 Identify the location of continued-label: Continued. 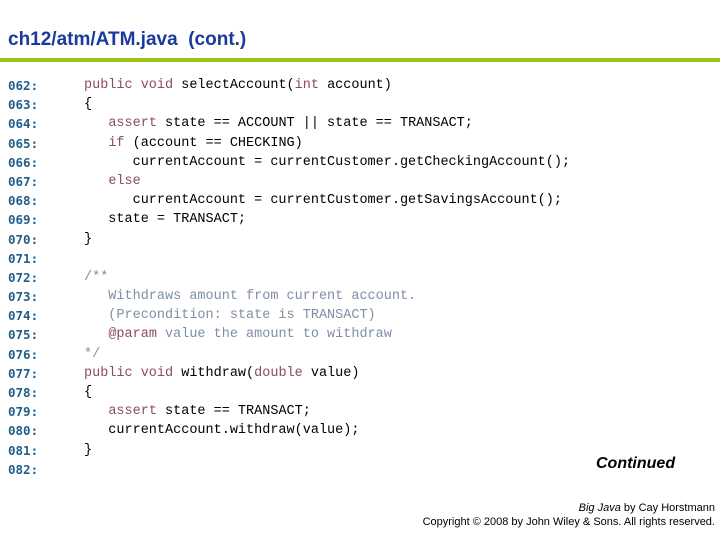
(636, 463).